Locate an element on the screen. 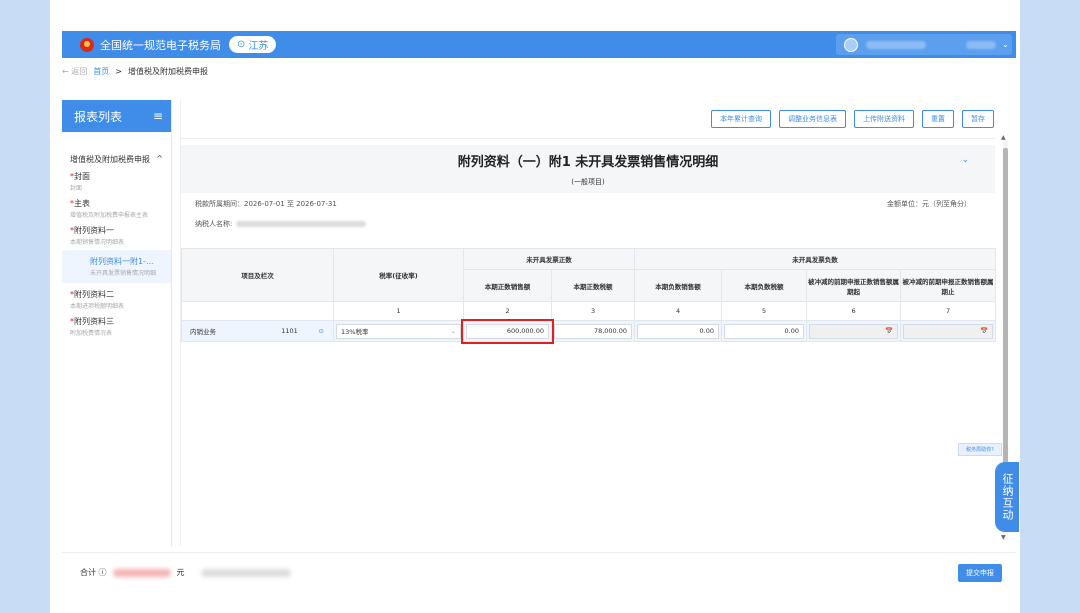 Image resolution: width=1080 pixels, height=613 pixels. sidebar-item-schedule-2: *附列资料二 本期进项税额明细表 is located at coordinates (116, 296).